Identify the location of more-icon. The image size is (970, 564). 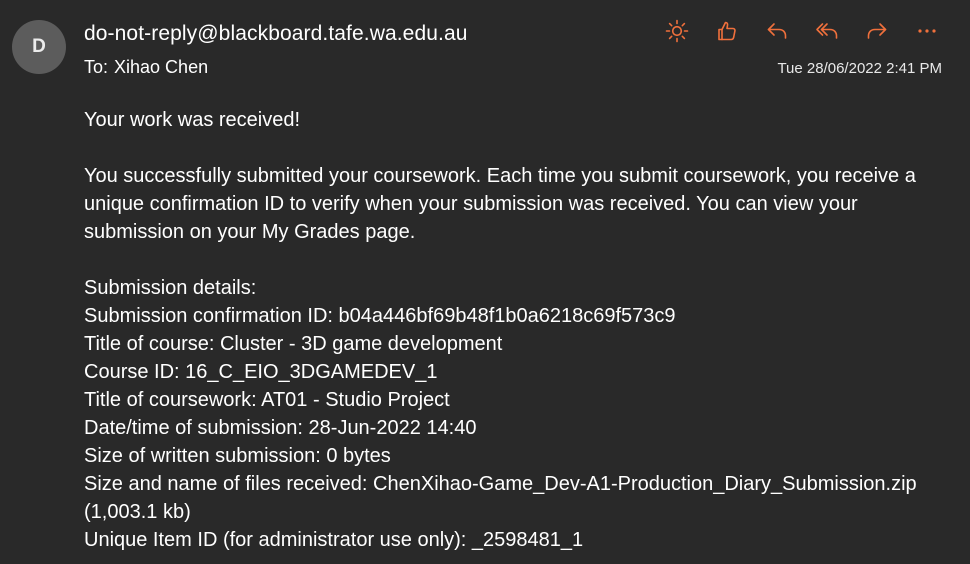
(927, 31).